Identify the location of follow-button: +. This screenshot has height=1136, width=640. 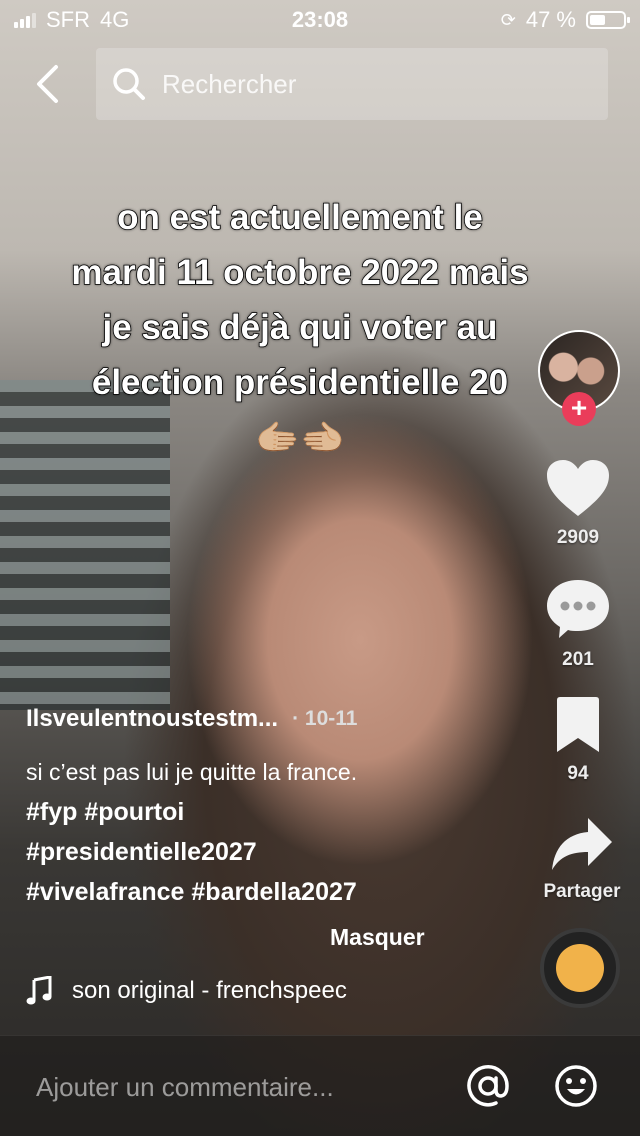
(579, 409).